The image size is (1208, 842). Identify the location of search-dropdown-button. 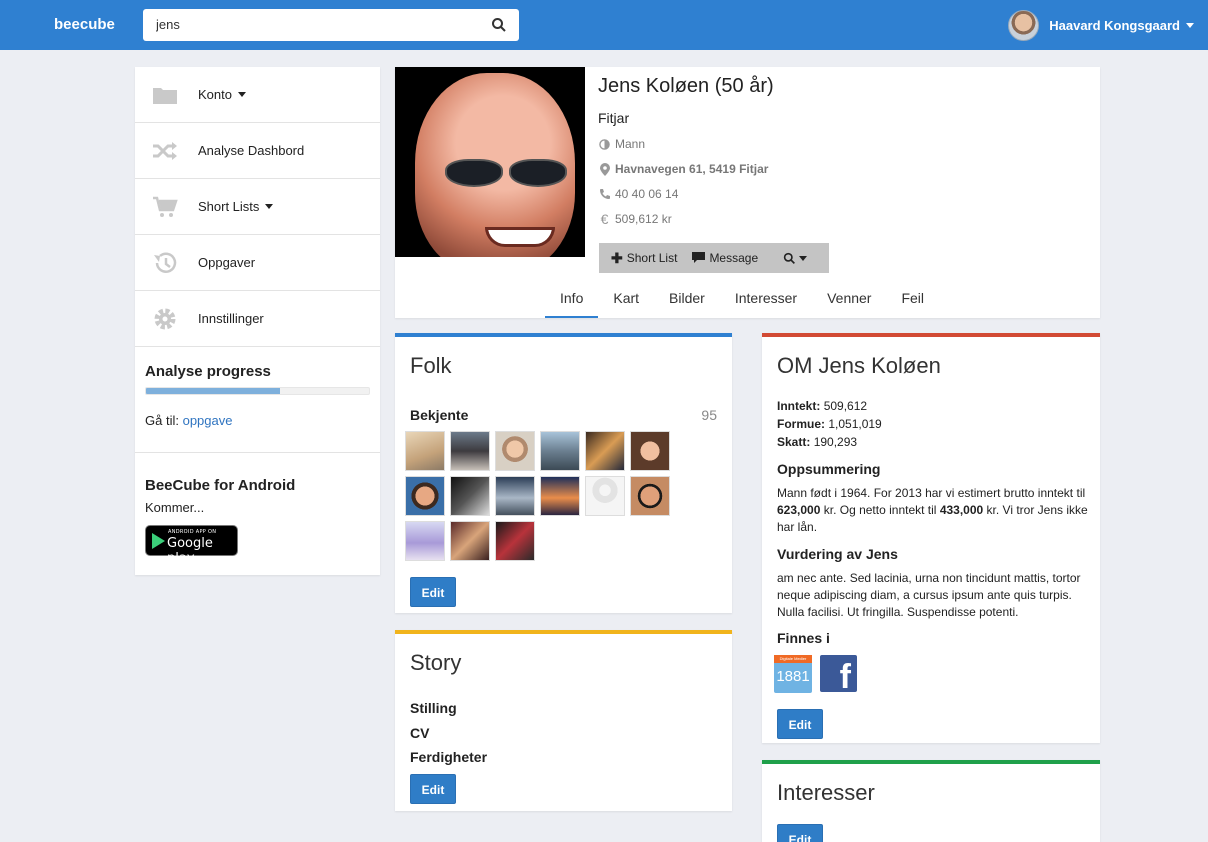
(795, 258).